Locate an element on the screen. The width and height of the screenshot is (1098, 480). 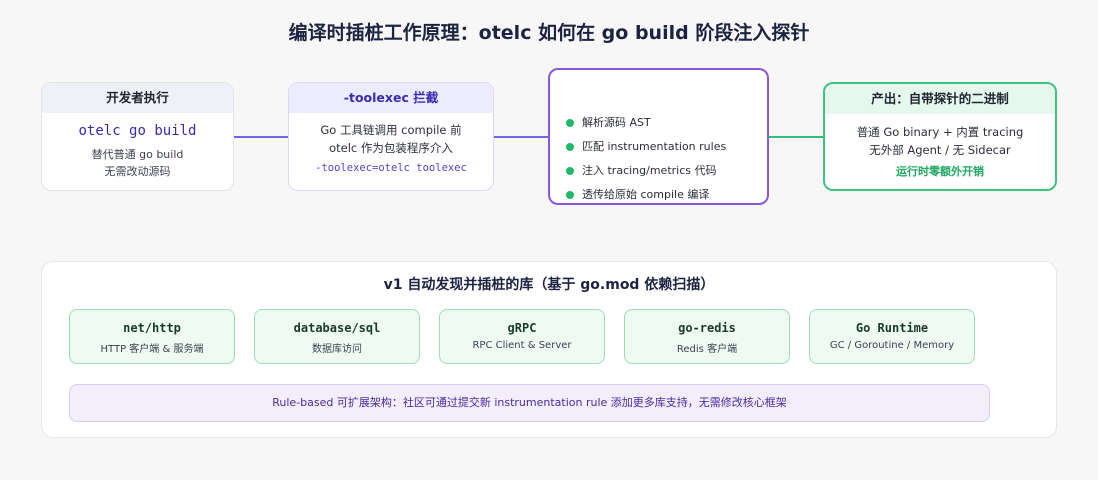
library-desc: HTTP 客户端 & 服务端 is located at coordinates (152, 349).